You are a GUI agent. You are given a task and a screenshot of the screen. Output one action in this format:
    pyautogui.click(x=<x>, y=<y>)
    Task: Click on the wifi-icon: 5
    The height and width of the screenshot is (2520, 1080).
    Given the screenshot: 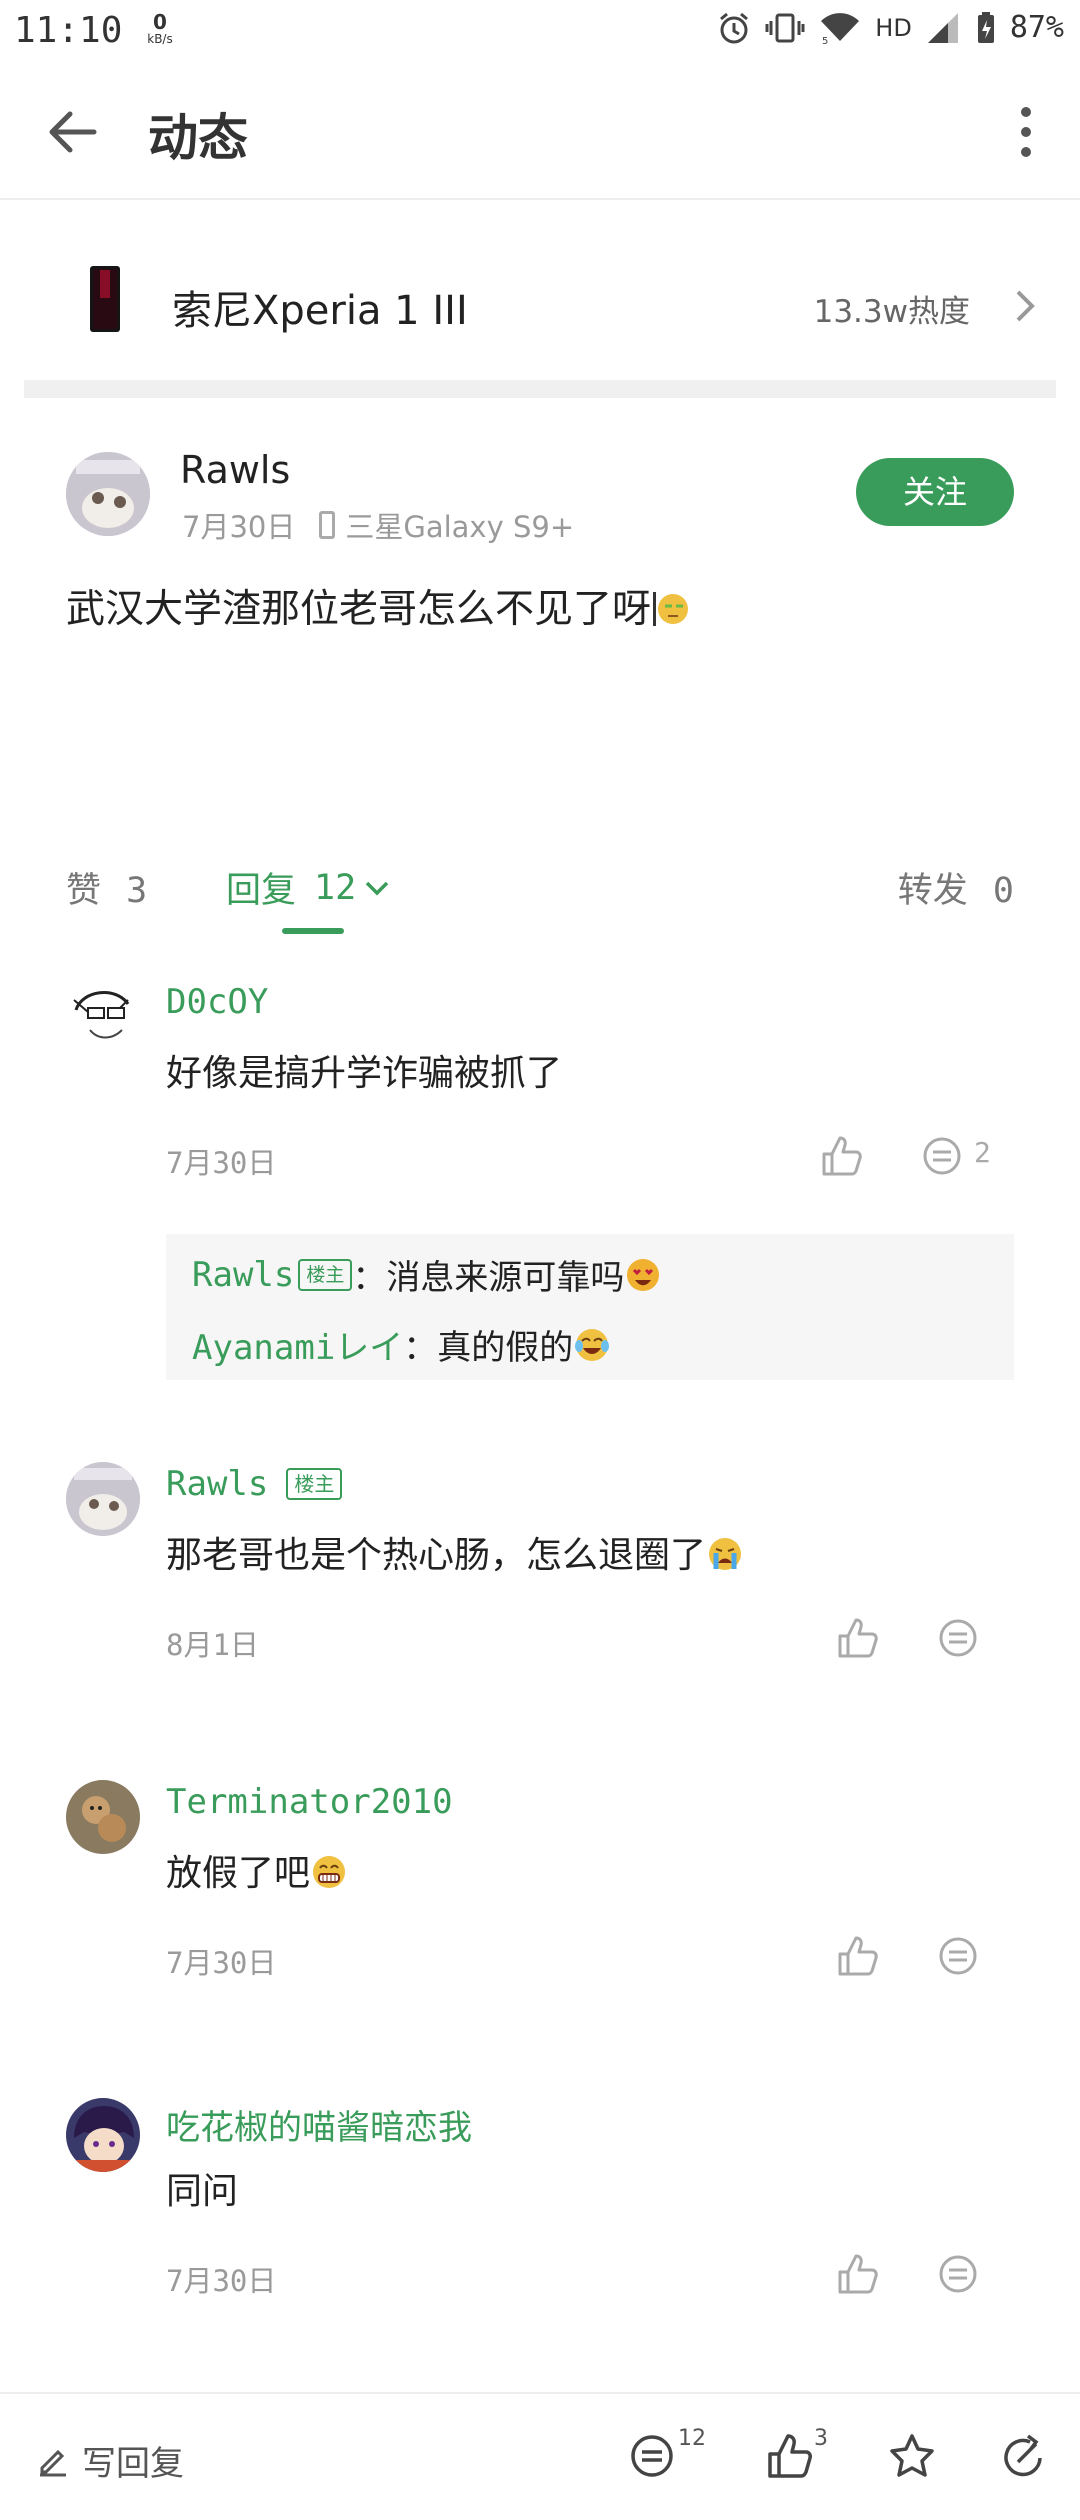 What is the action you would take?
    pyautogui.click(x=840, y=28)
    